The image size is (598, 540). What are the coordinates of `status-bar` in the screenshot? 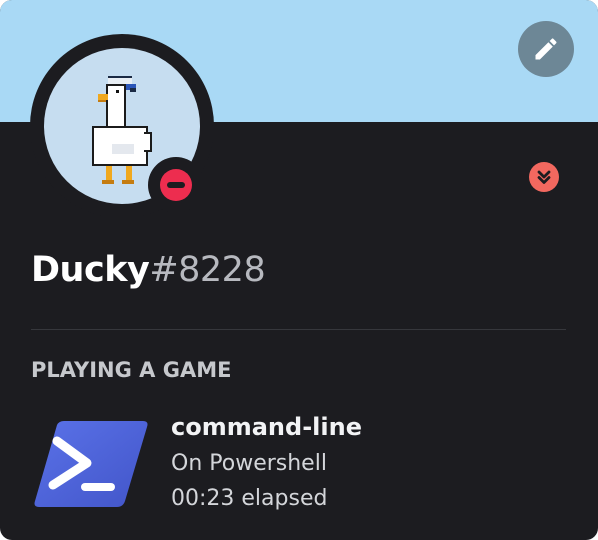 It's located at (176, 185).